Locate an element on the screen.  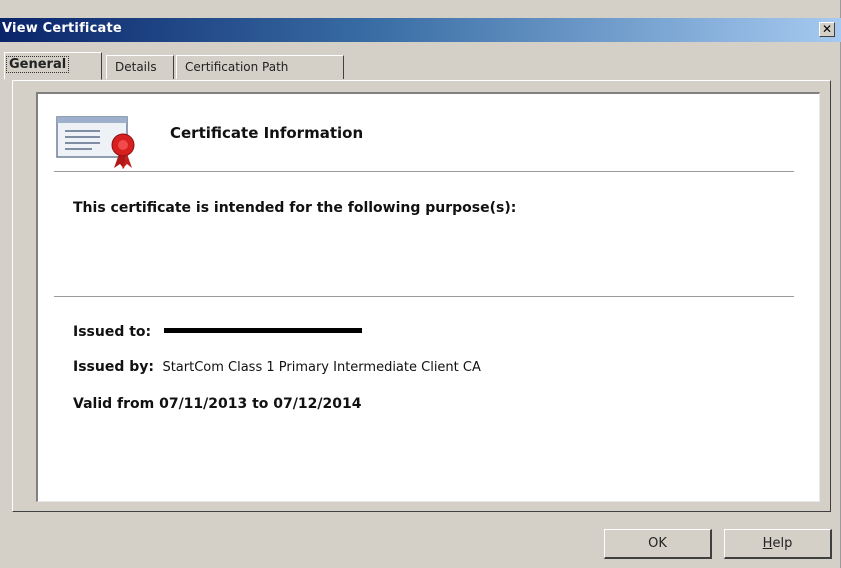
certificate-icon is located at coordinates (95, 142).